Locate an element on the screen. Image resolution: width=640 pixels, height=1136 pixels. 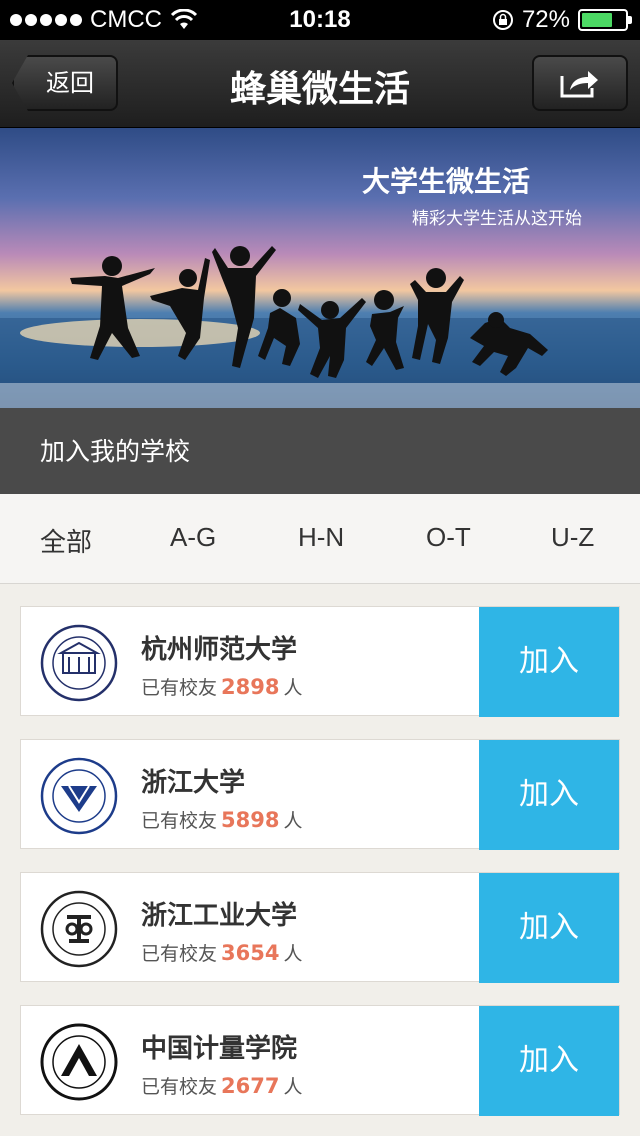
share-icon is located at coordinates (579, 84).